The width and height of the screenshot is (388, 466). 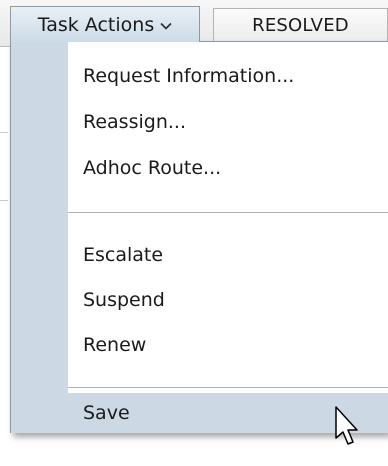 I want to click on menu-item-label: Escalate, so click(x=123, y=255).